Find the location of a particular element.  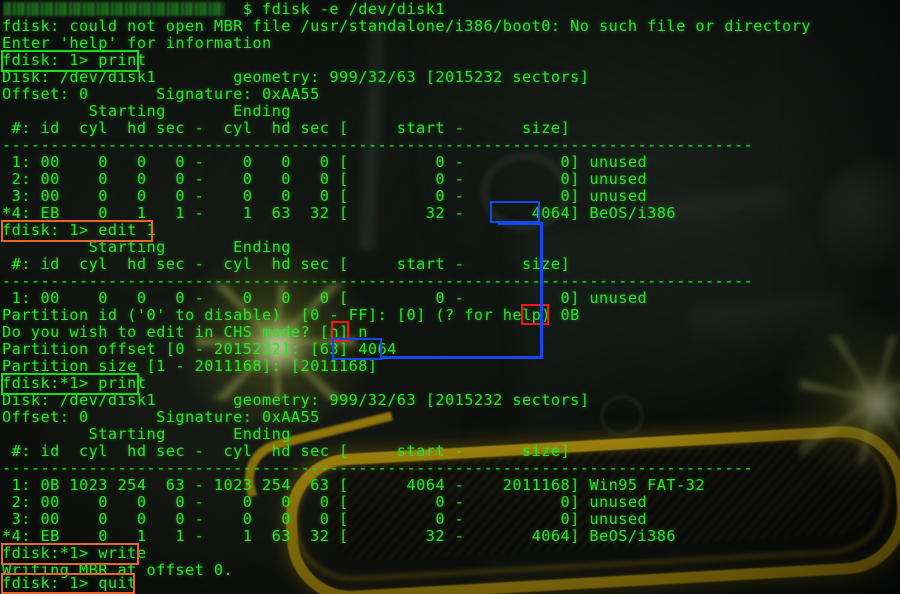

terminal-line: Do you wish to edit in CHS mode? [n] n is located at coordinates (185, 332).